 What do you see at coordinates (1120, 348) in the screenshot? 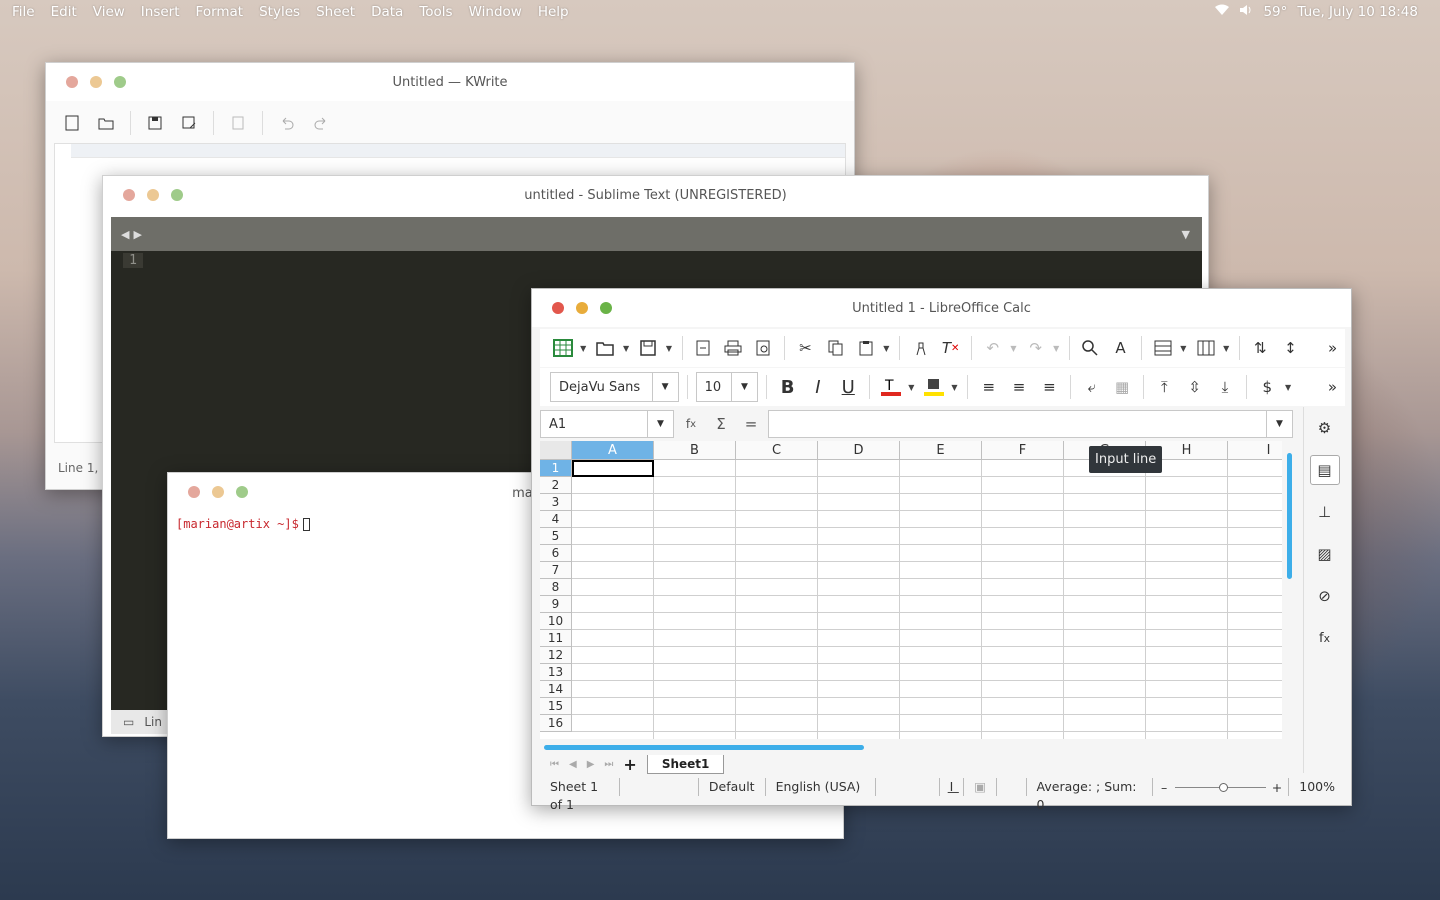
I see `spelling-icon: A` at bounding box center [1120, 348].